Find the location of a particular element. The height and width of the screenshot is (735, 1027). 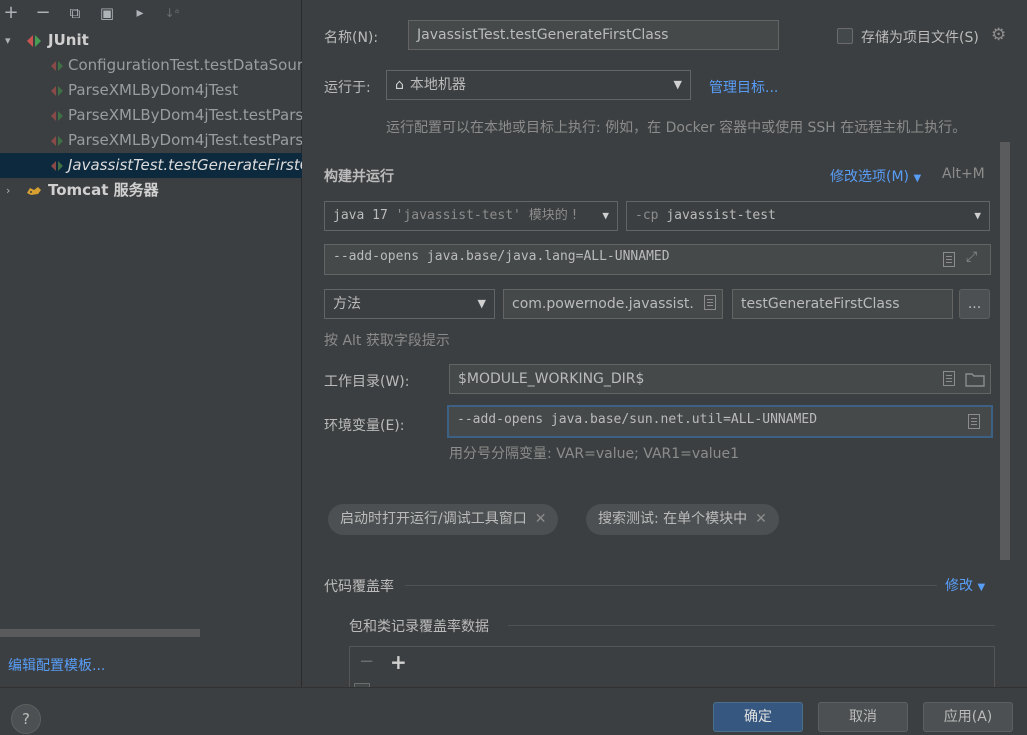

jre-module: 'javassist-test' is located at coordinates (458, 215).